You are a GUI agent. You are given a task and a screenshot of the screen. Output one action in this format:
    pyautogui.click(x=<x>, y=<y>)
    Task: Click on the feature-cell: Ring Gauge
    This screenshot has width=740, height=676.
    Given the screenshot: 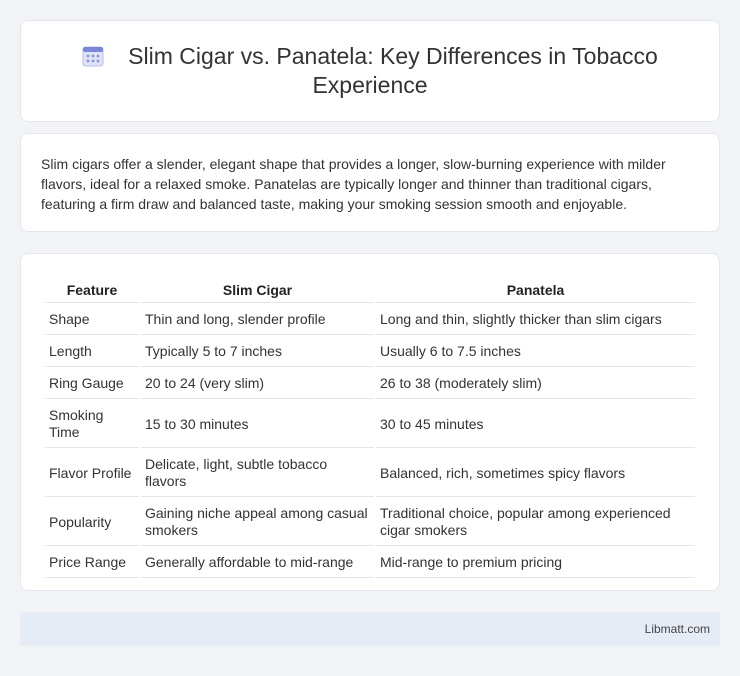 What is the action you would take?
    pyautogui.click(x=92, y=384)
    